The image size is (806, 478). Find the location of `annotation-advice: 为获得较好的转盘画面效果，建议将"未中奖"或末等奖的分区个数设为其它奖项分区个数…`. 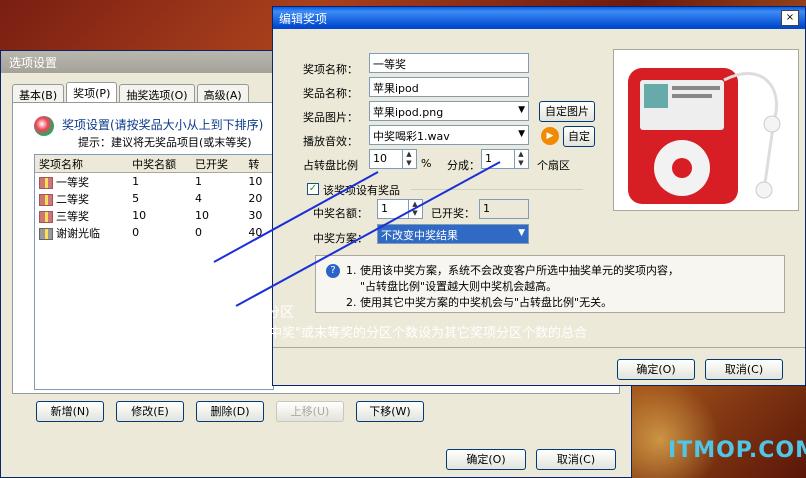

annotation-advice: 为获得较好的转盘画面效果，建议将"未中奖"或末等奖的分区个数设为其它奖项分区个数… is located at coordinates (314, 333).